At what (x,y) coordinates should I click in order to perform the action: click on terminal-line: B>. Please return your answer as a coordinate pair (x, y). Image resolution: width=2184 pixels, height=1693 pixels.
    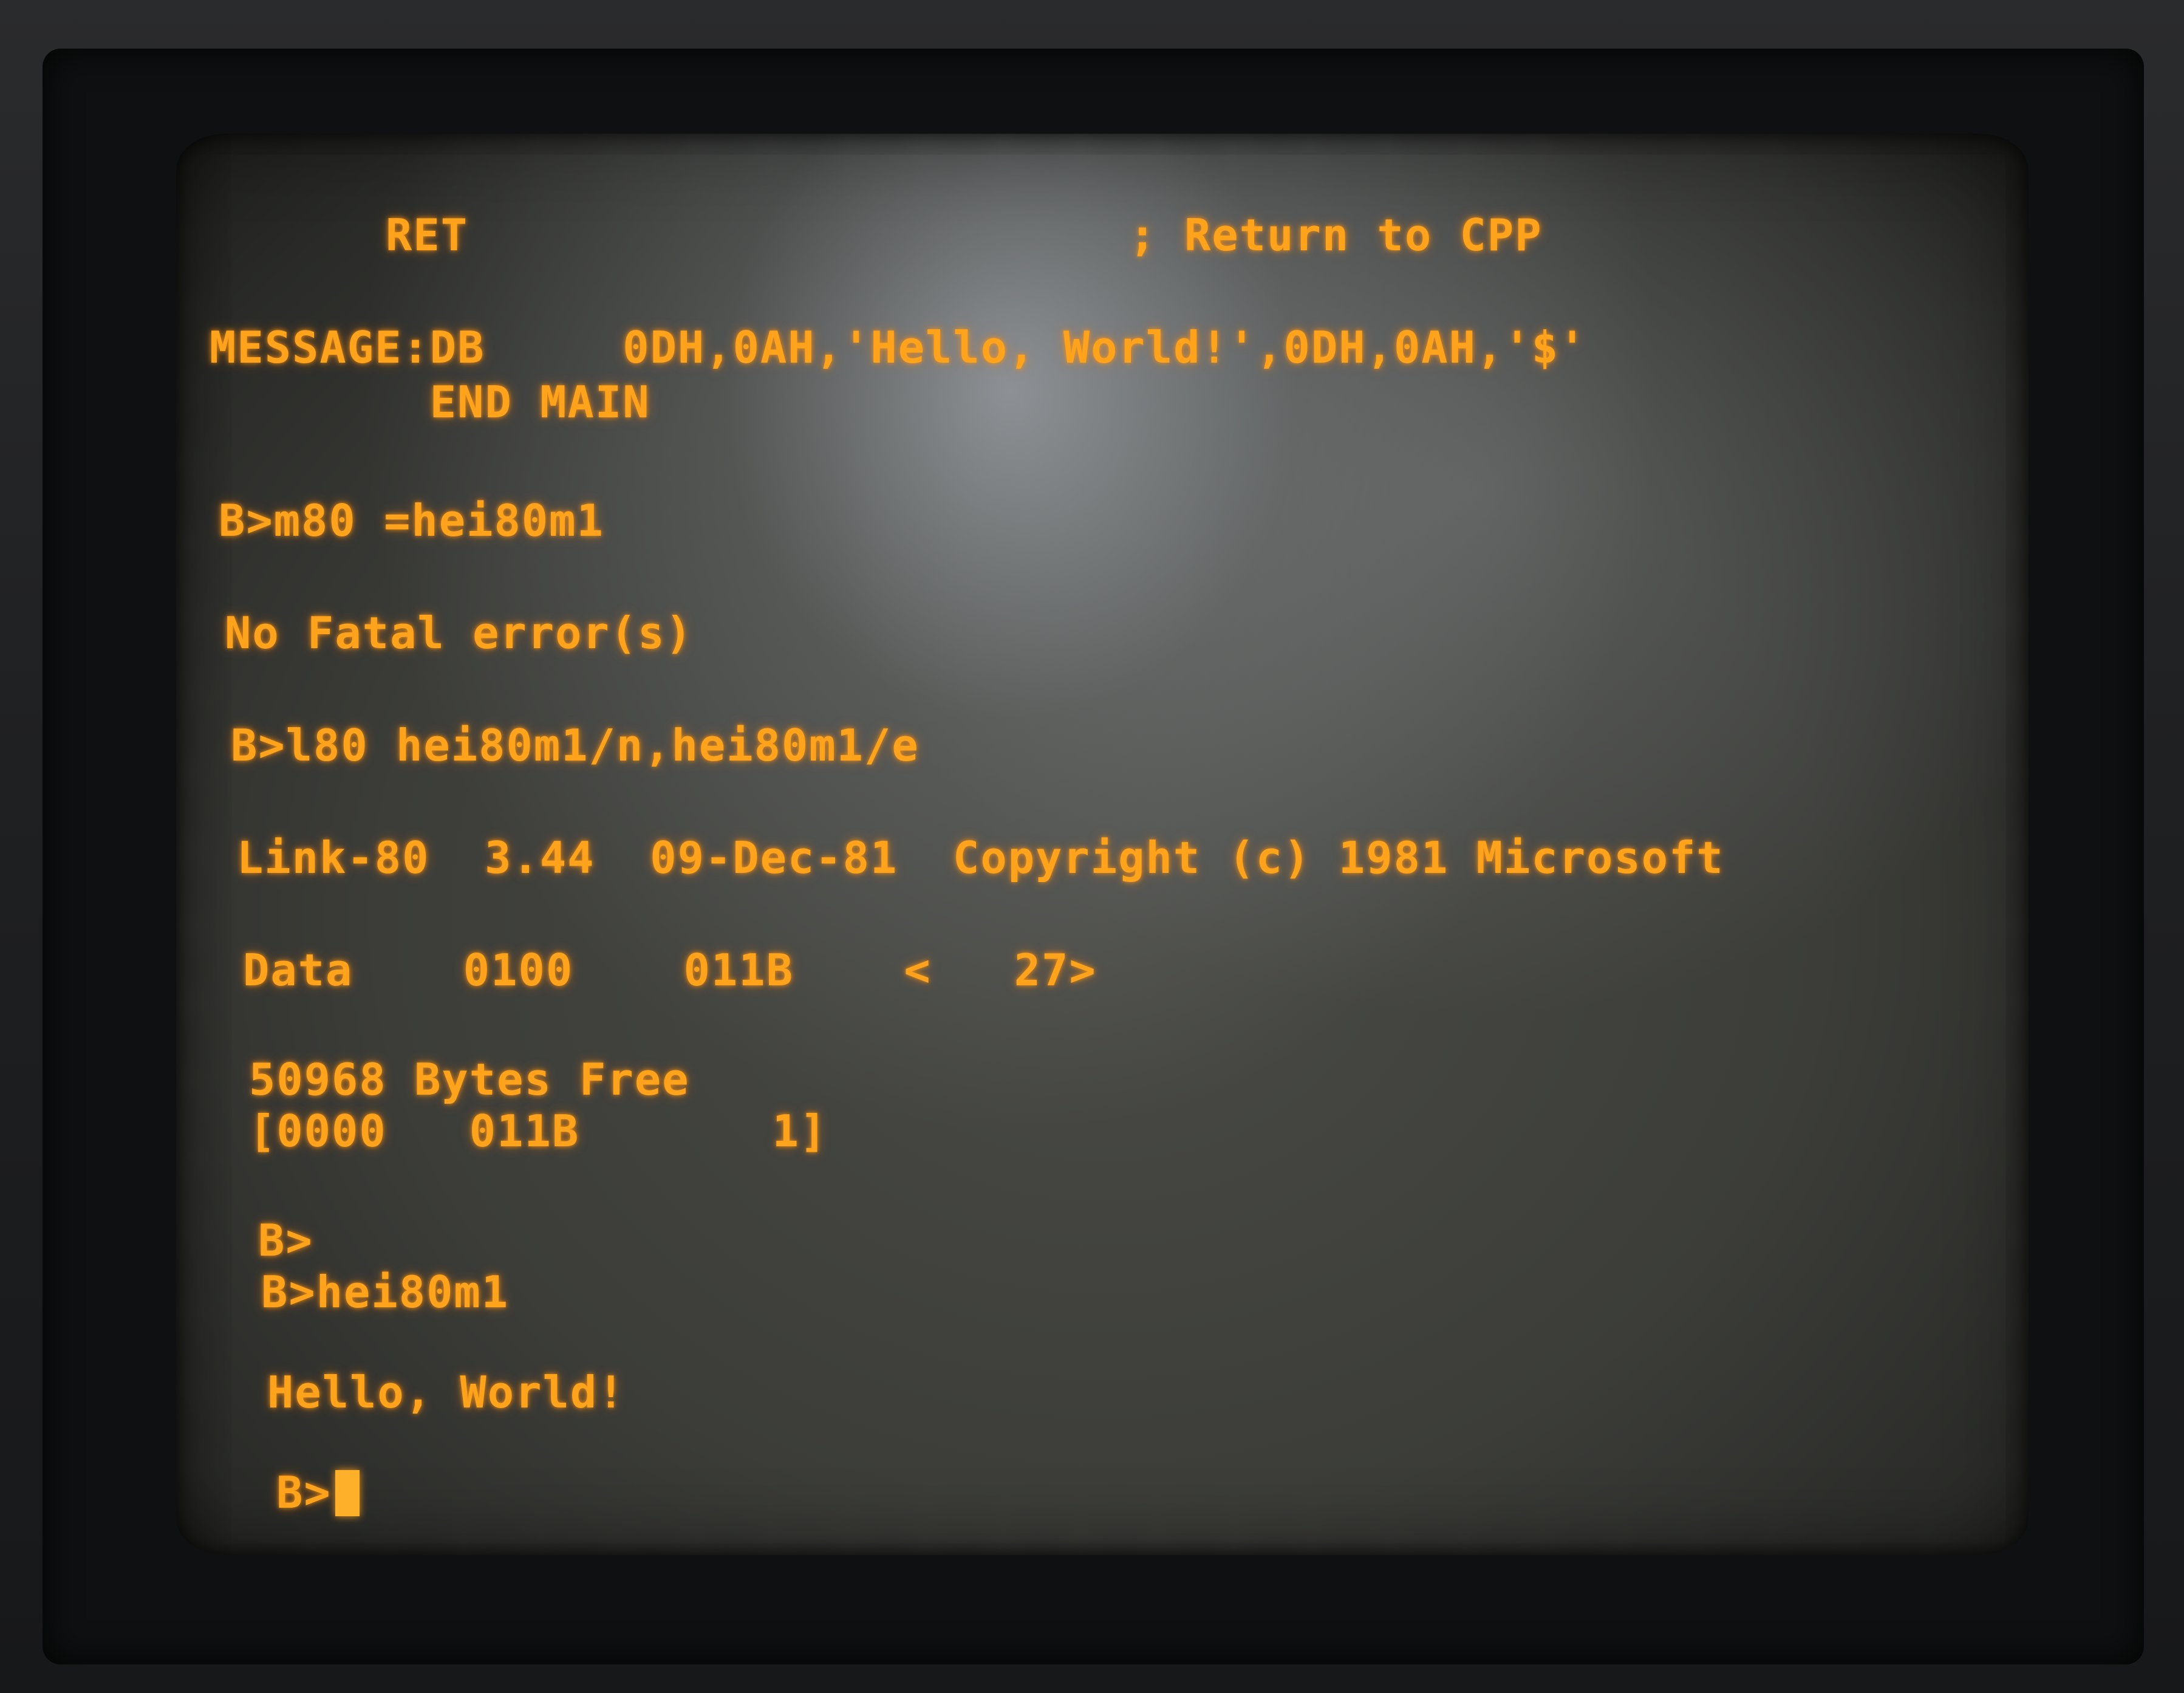
    Looking at the image, I should click on (285, 1240).